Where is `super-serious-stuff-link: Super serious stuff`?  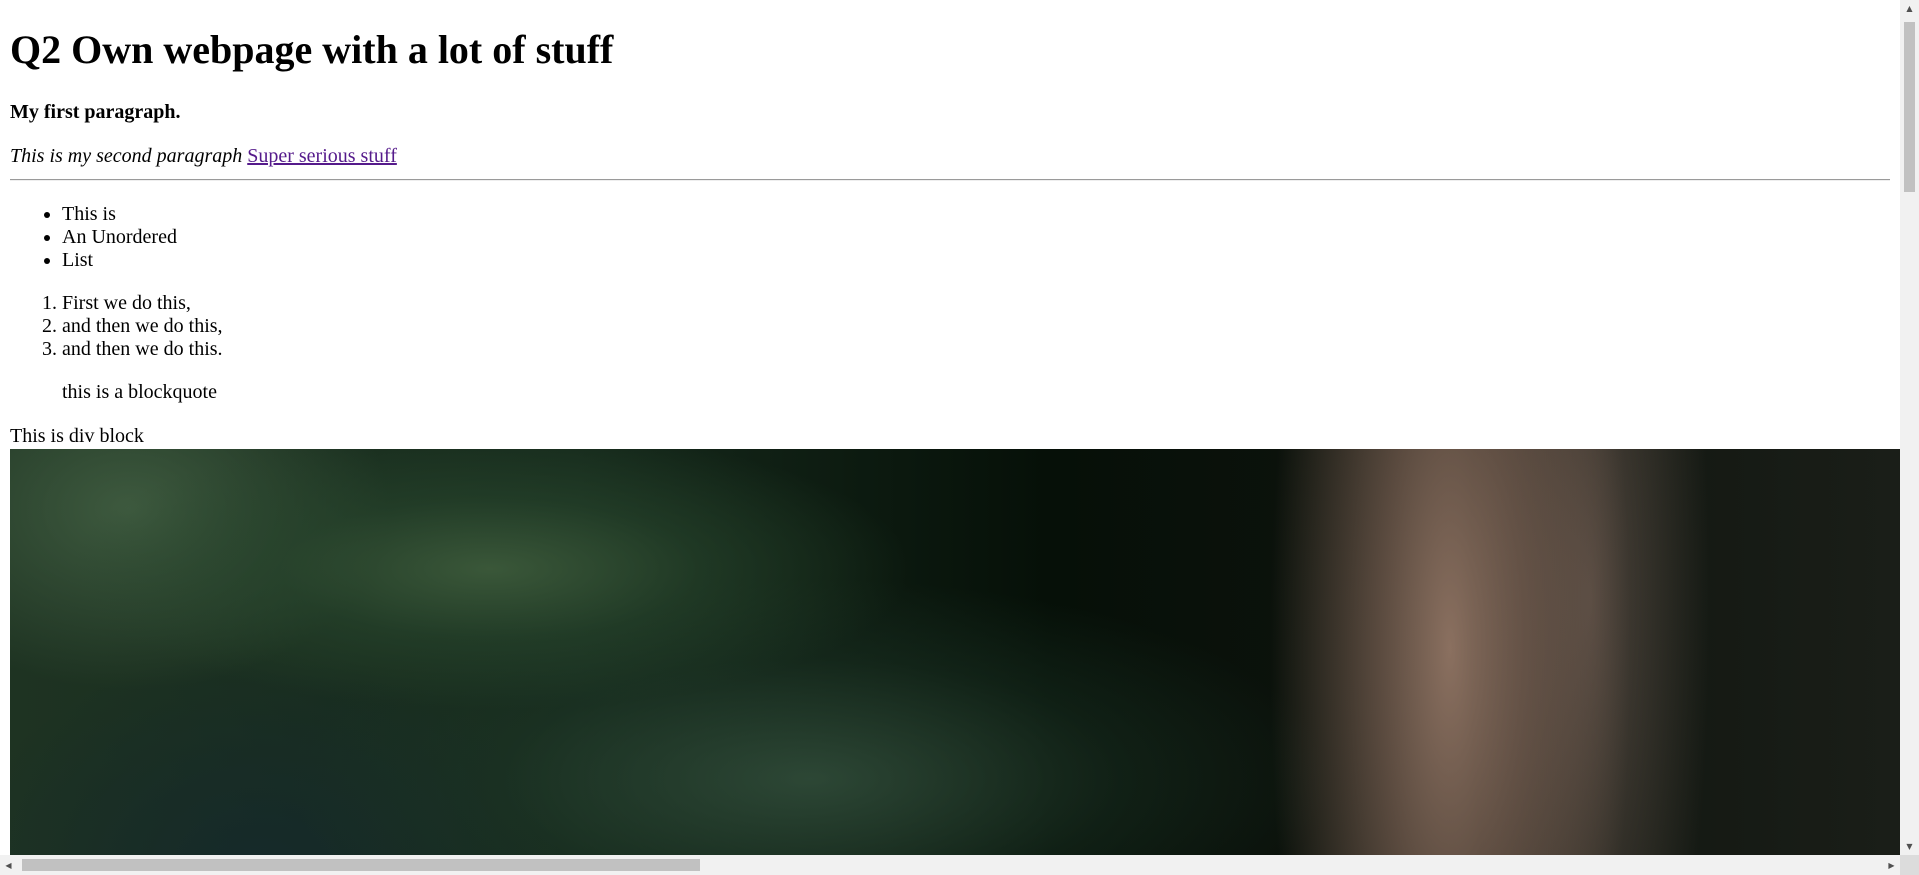
super-serious-stuff-link: Super serious stuff is located at coordinates (322, 156).